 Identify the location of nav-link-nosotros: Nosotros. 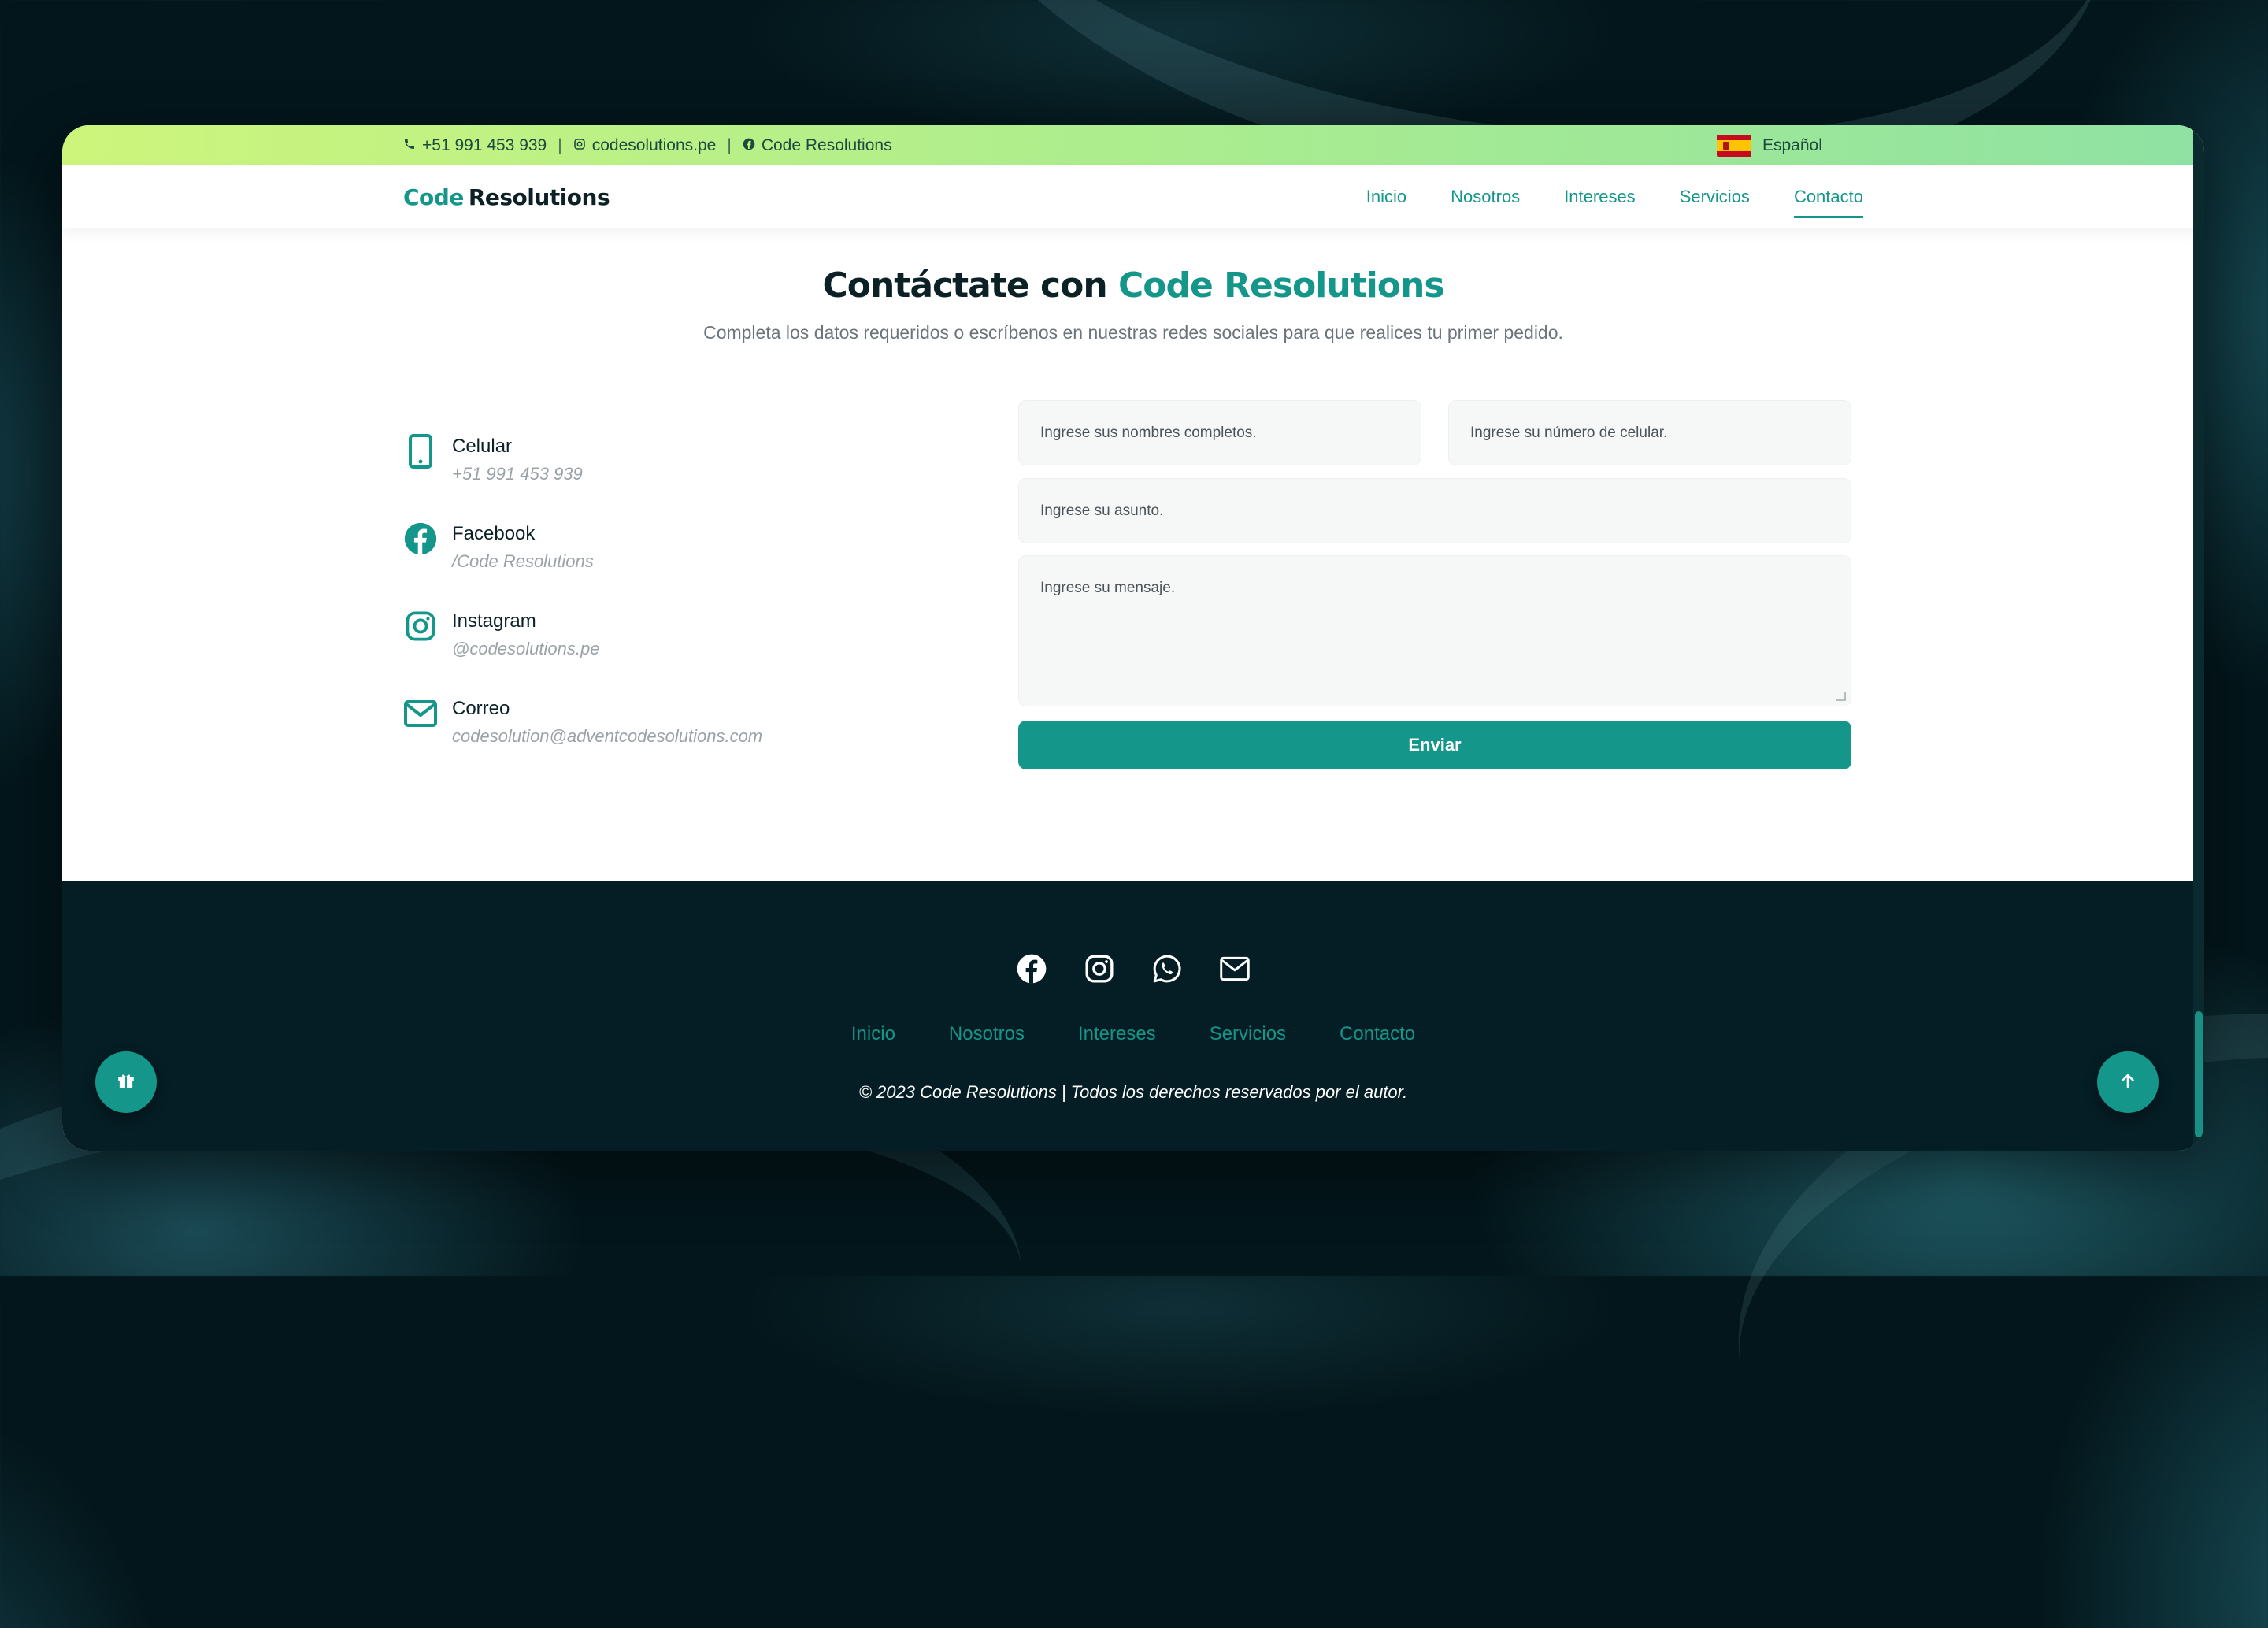
(1485, 197).